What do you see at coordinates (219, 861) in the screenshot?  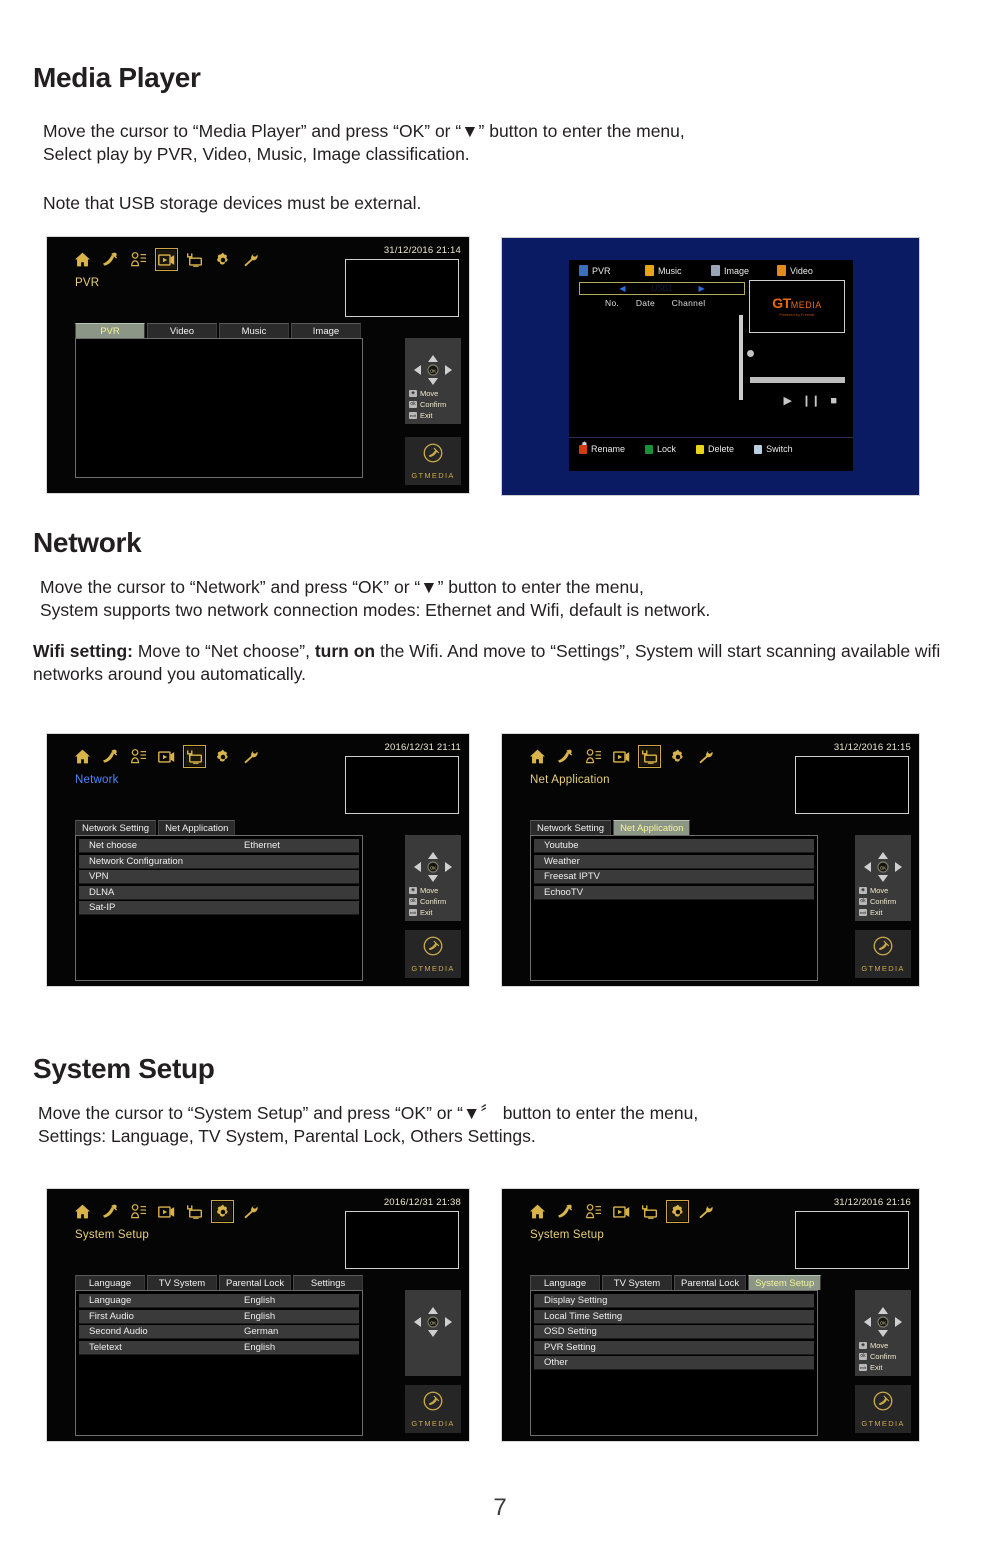 I see `list-item: Network Configuration` at bounding box center [219, 861].